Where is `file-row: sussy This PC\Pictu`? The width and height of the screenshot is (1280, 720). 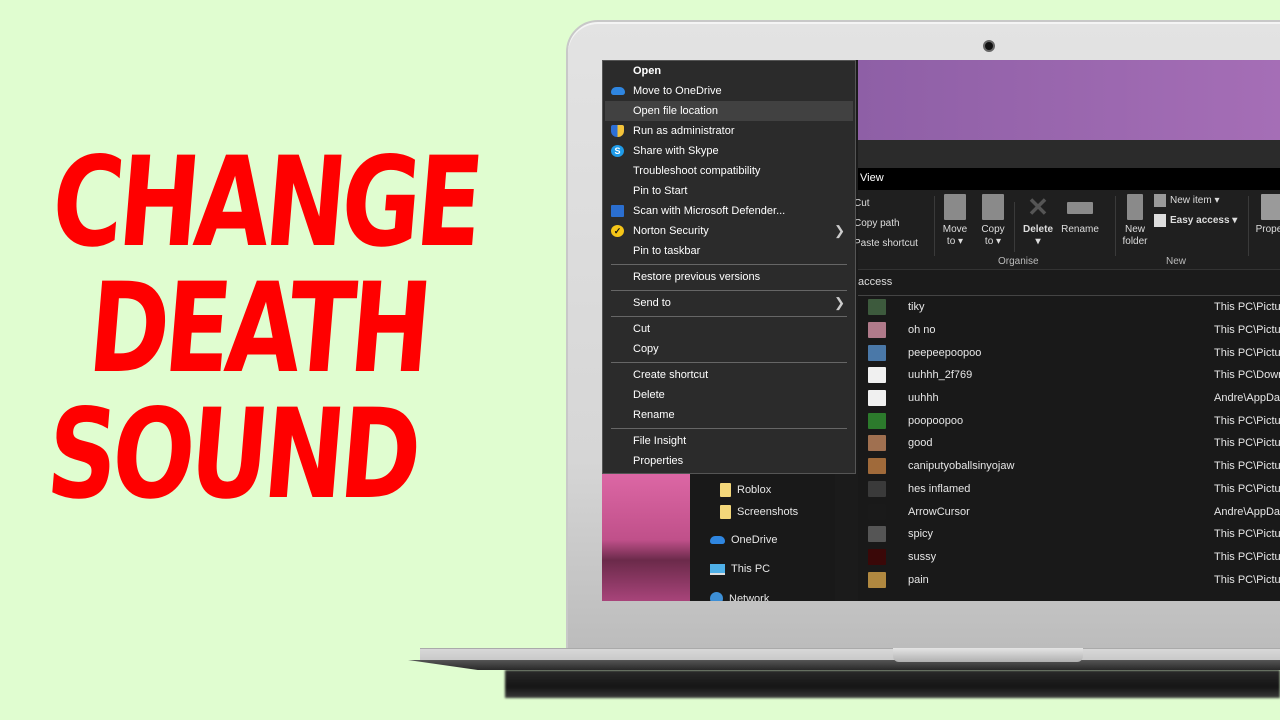
file-row: sussy This PC\Pictu is located at coordinates (1069, 557).